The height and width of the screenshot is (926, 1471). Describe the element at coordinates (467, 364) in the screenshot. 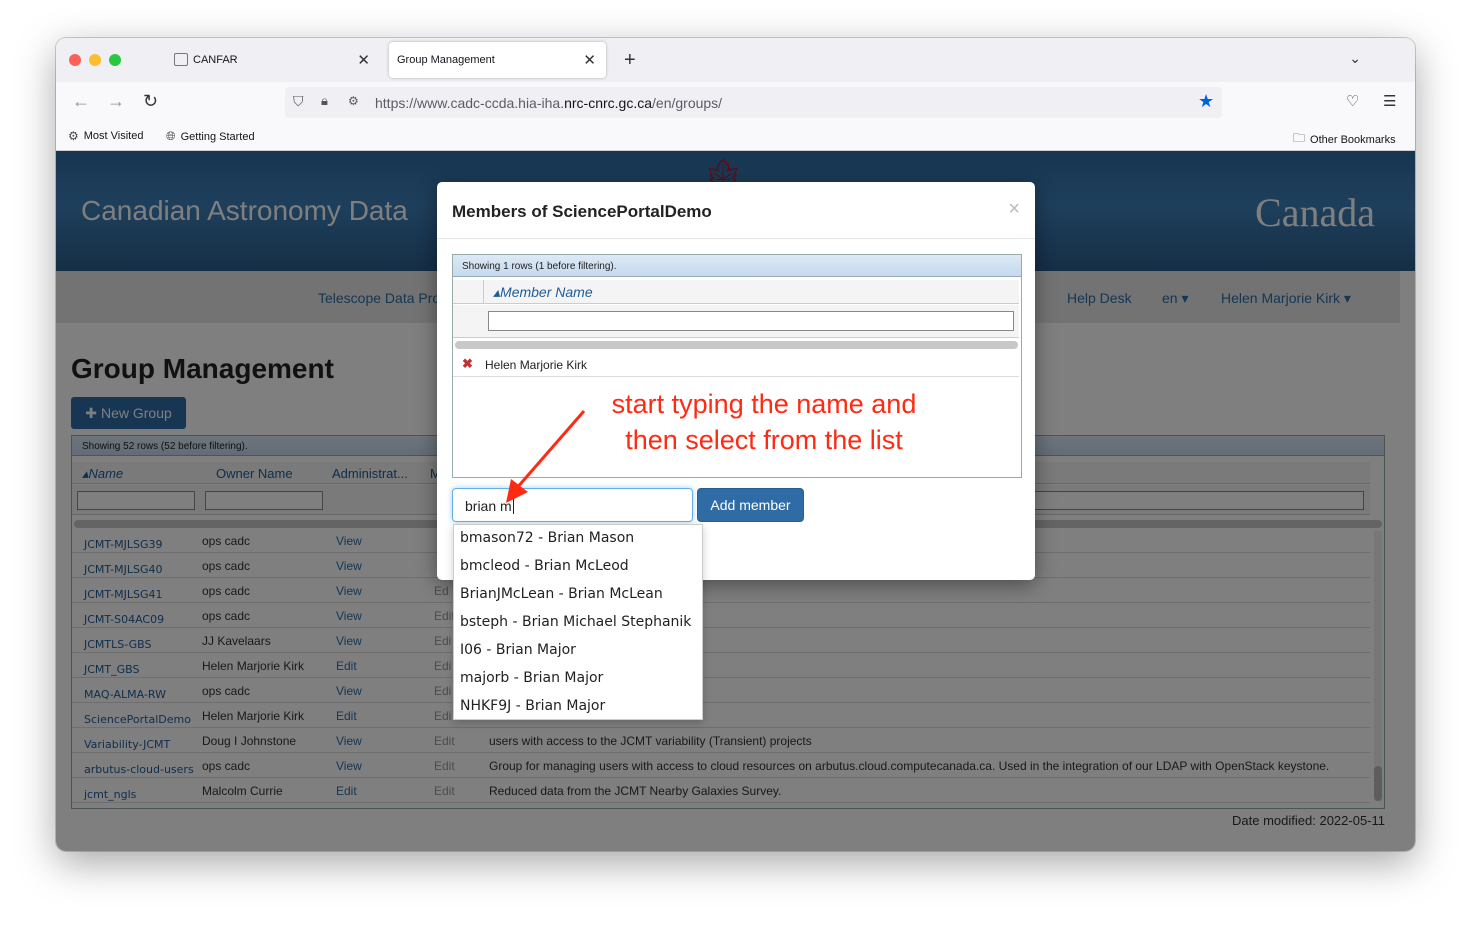

I see `remove-member-icon: ✖` at that location.